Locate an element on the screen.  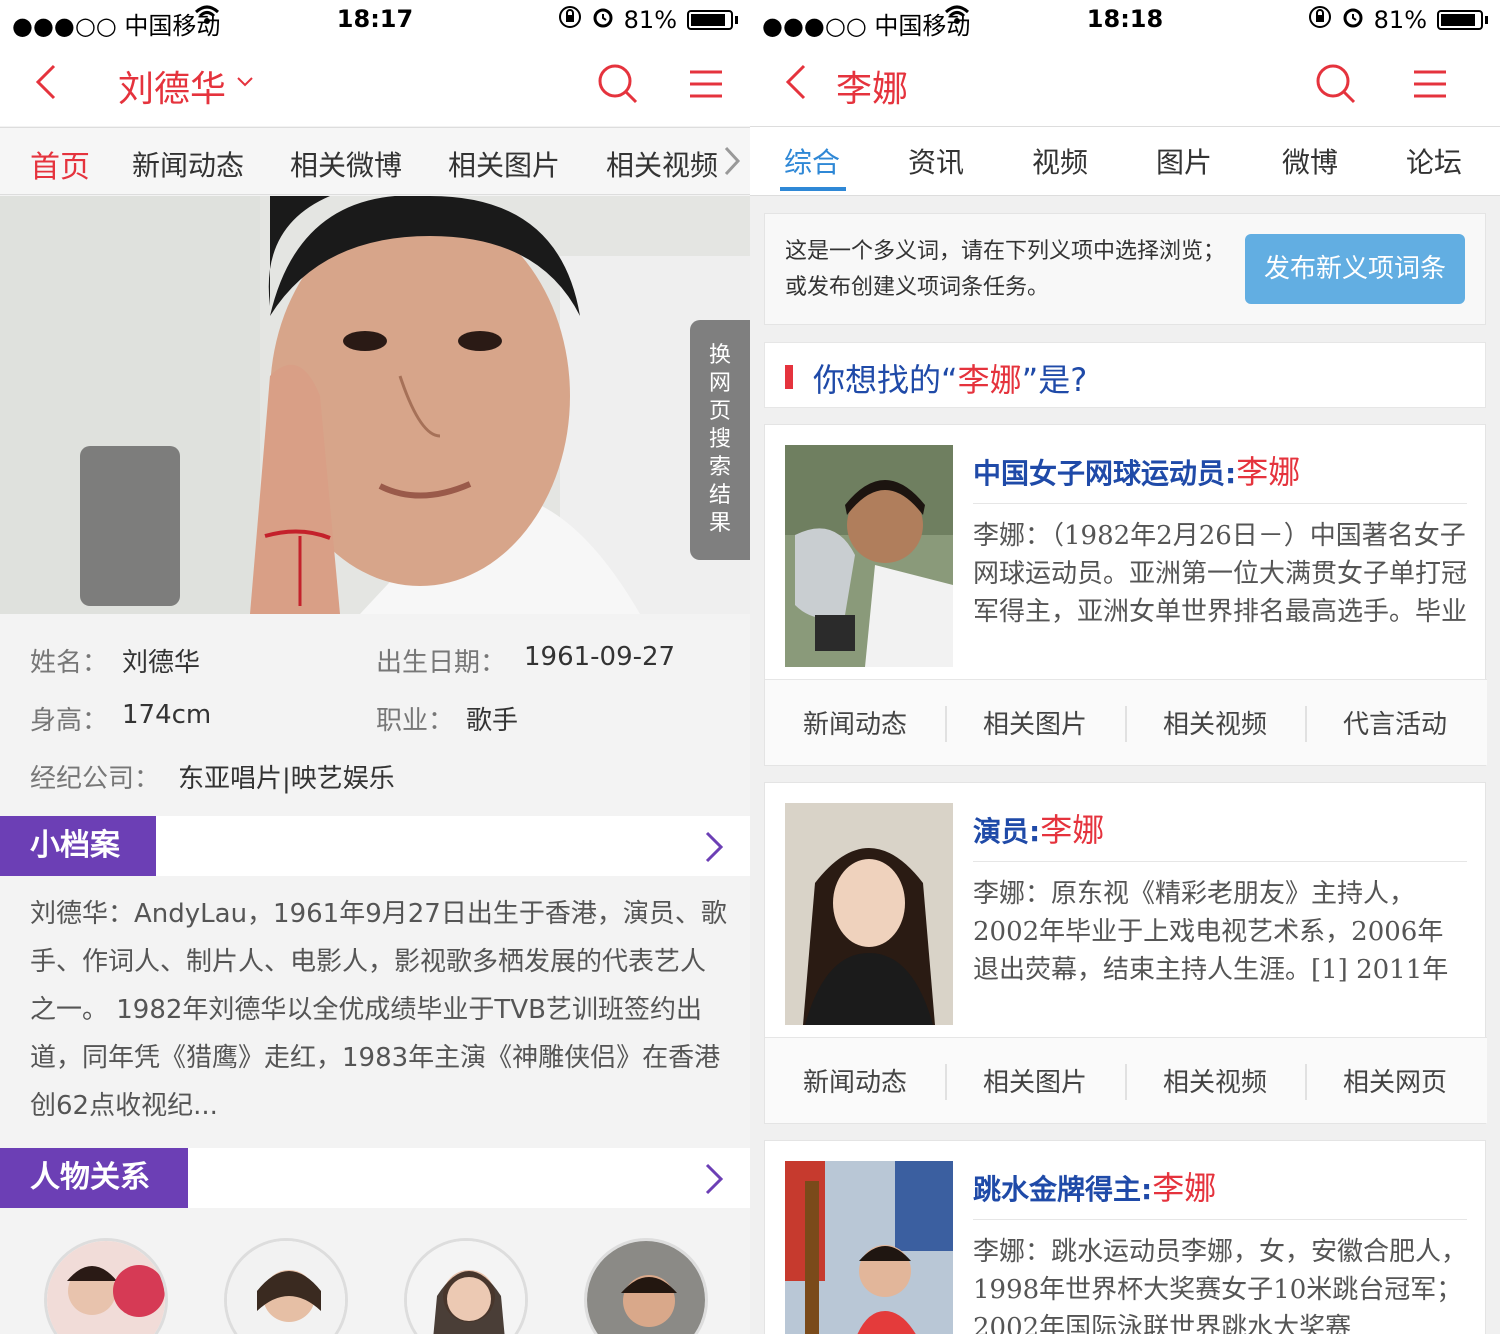
chevron-down-icon is located at coordinates (245, 82).